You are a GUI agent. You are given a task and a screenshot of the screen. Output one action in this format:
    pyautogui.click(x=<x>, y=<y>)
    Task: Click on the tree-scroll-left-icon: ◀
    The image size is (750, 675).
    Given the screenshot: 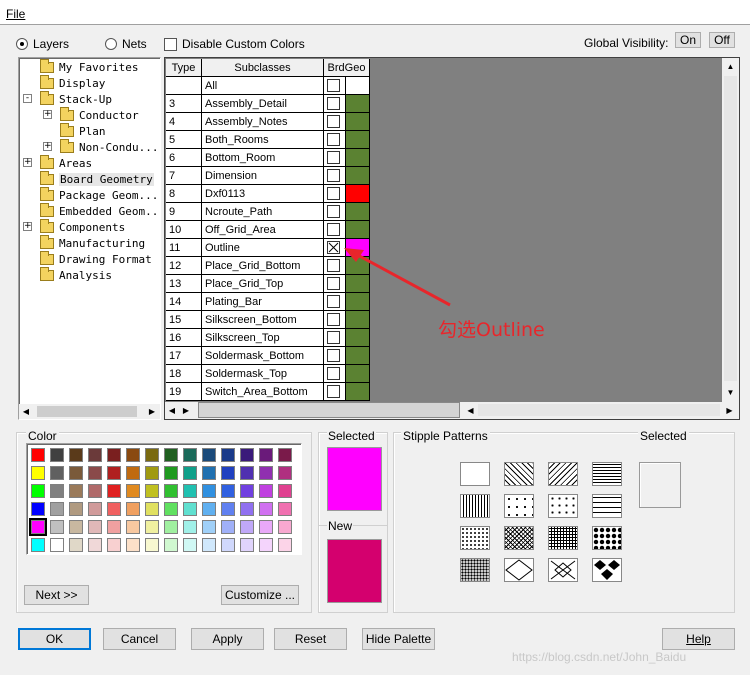 What is the action you would take?
    pyautogui.click(x=26, y=411)
    